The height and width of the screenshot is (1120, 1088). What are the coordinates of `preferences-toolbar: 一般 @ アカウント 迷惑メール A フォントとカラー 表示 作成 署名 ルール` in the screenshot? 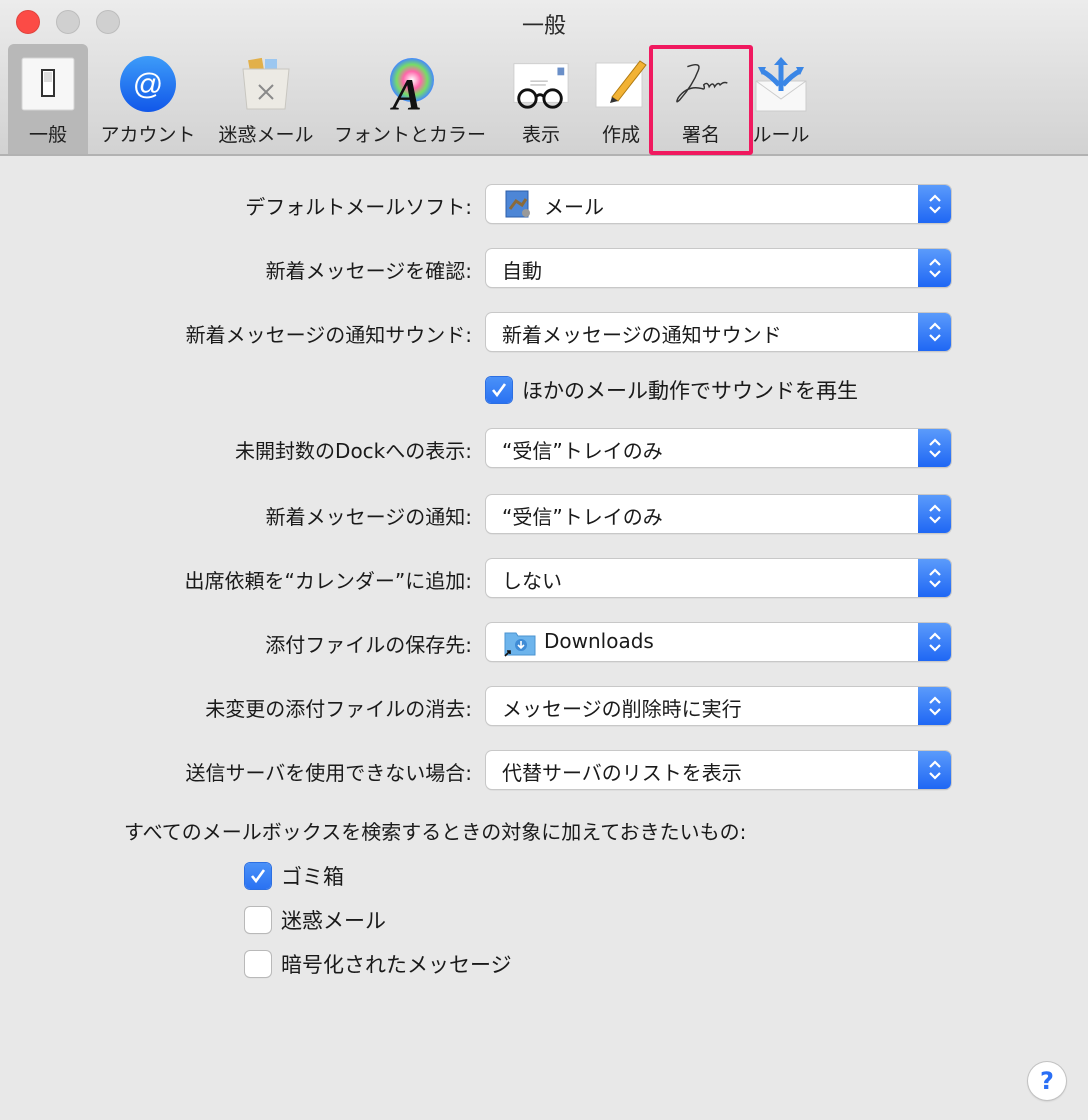 It's located at (412, 99).